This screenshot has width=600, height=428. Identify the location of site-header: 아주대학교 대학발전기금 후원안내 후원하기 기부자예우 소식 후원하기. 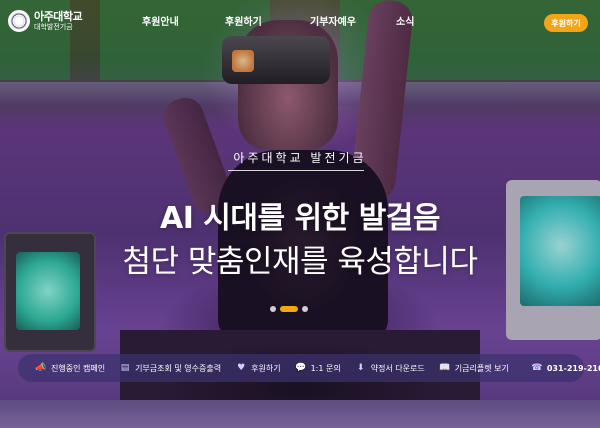
(300, 22).